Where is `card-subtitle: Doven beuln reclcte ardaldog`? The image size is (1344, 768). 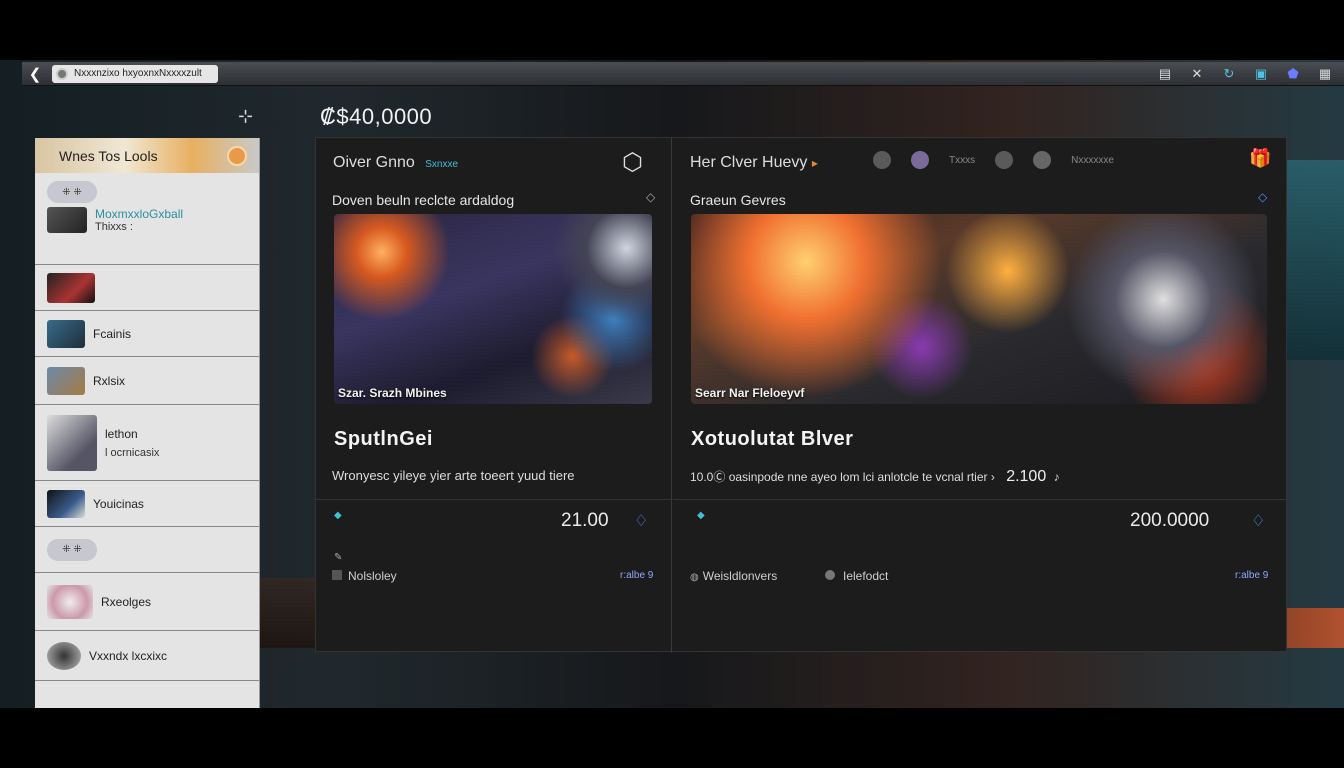 card-subtitle: Doven beuln reclcte ardaldog is located at coordinates (423, 200).